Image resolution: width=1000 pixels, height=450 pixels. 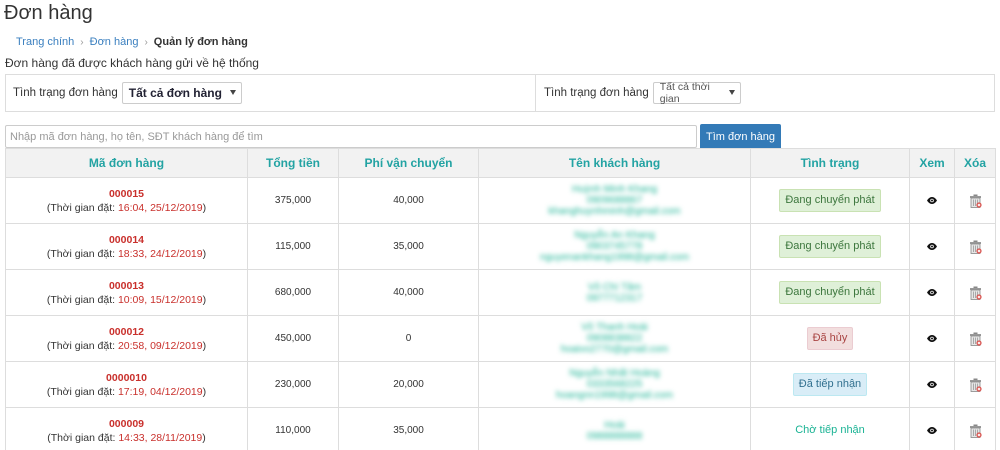 I want to click on column-header-status: Tình trạng, so click(x=830, y=163).